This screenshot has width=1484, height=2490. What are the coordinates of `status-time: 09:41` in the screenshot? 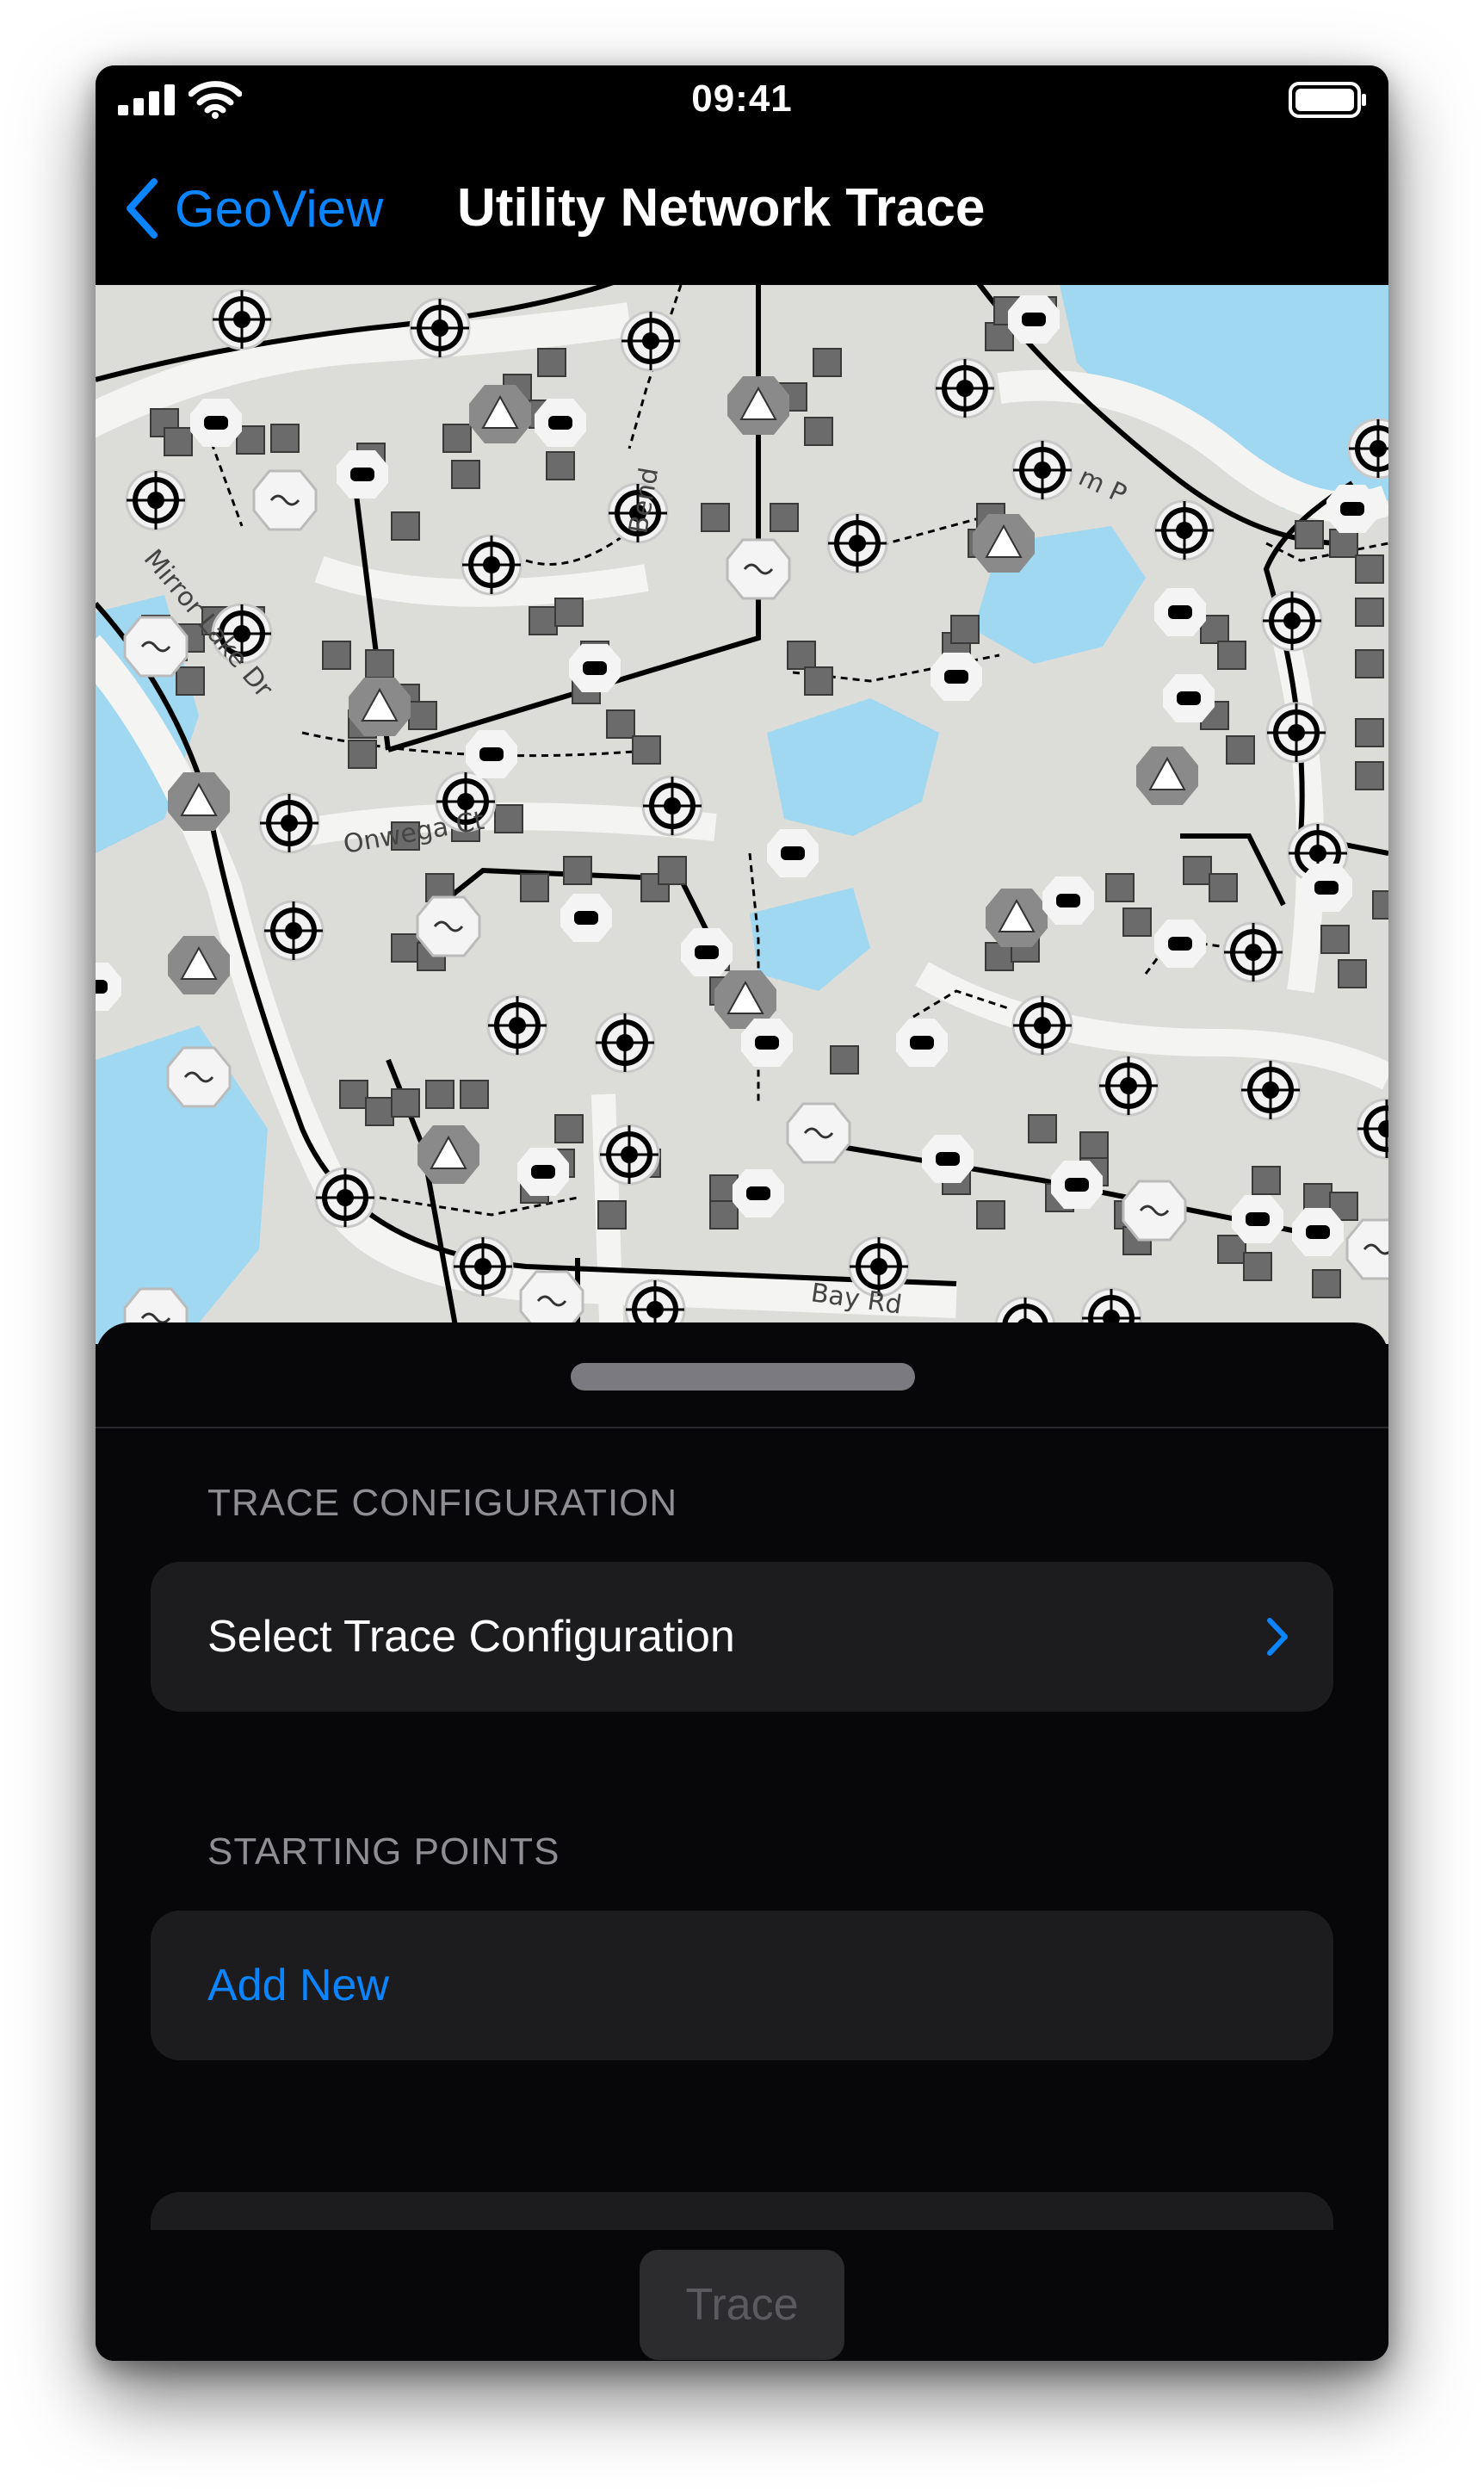 It's located at (742, 99).